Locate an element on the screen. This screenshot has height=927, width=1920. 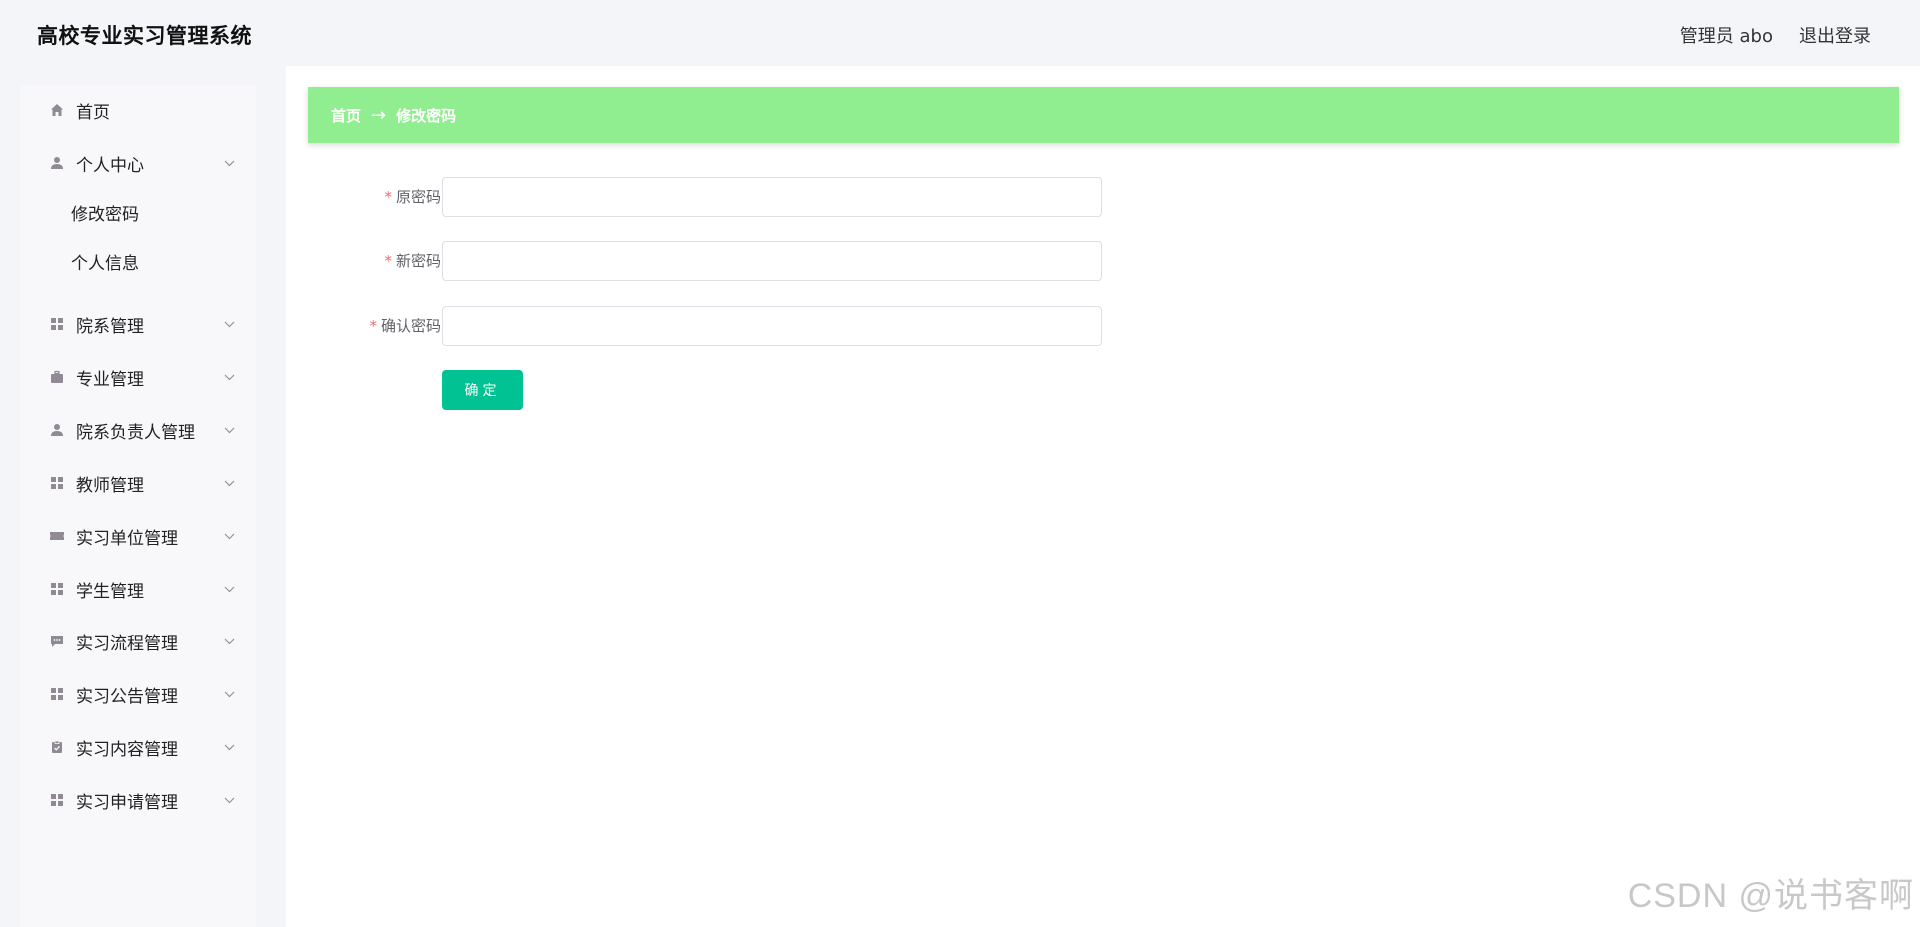
breadcrumb-current: 修改密码 is located at coordinates (426, 115).